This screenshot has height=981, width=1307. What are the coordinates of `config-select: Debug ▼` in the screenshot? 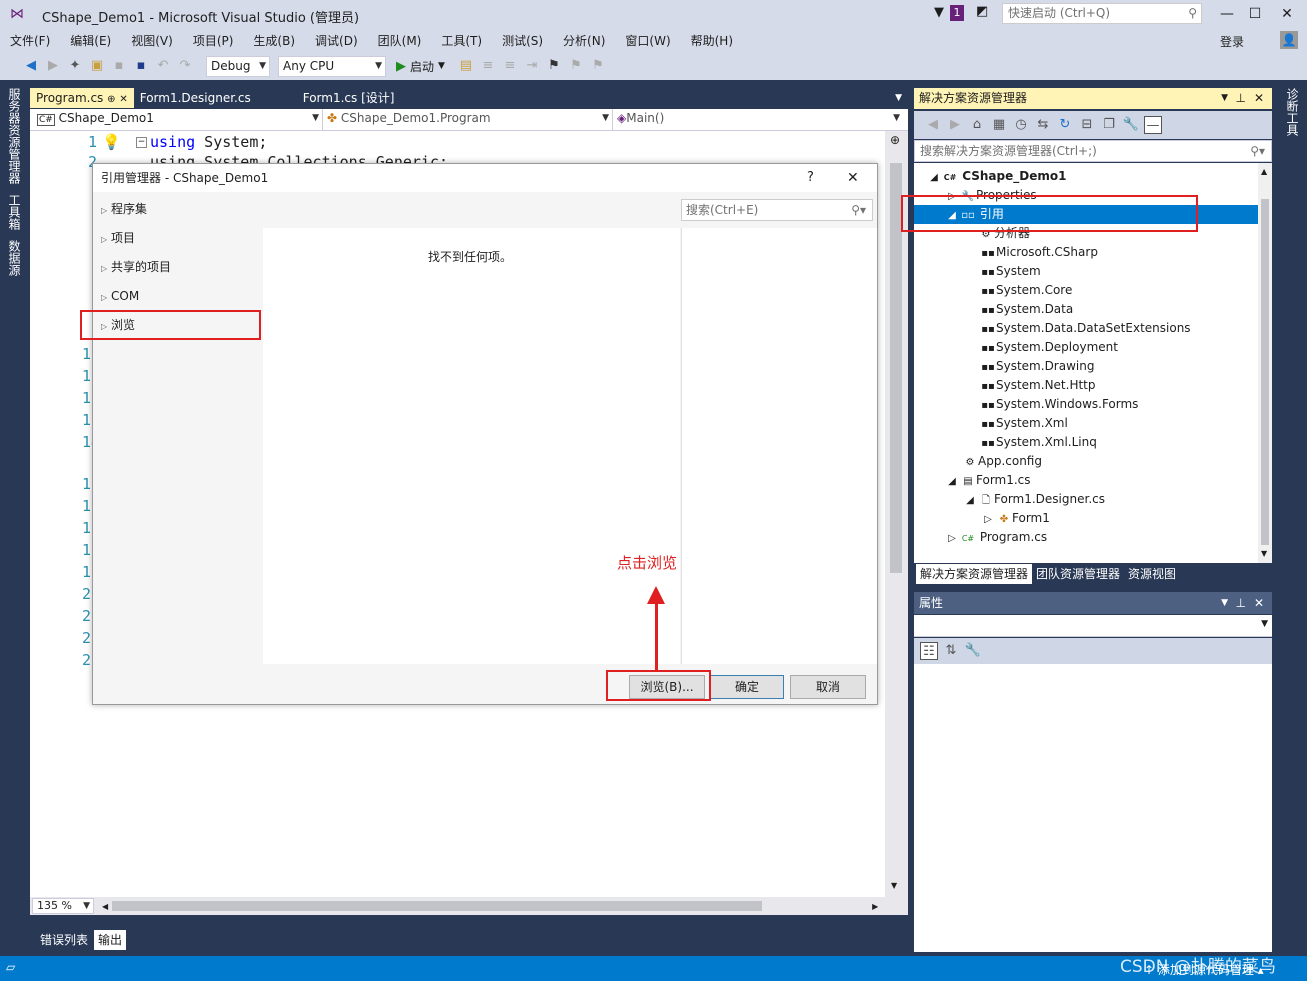 It's located at (238, 66).